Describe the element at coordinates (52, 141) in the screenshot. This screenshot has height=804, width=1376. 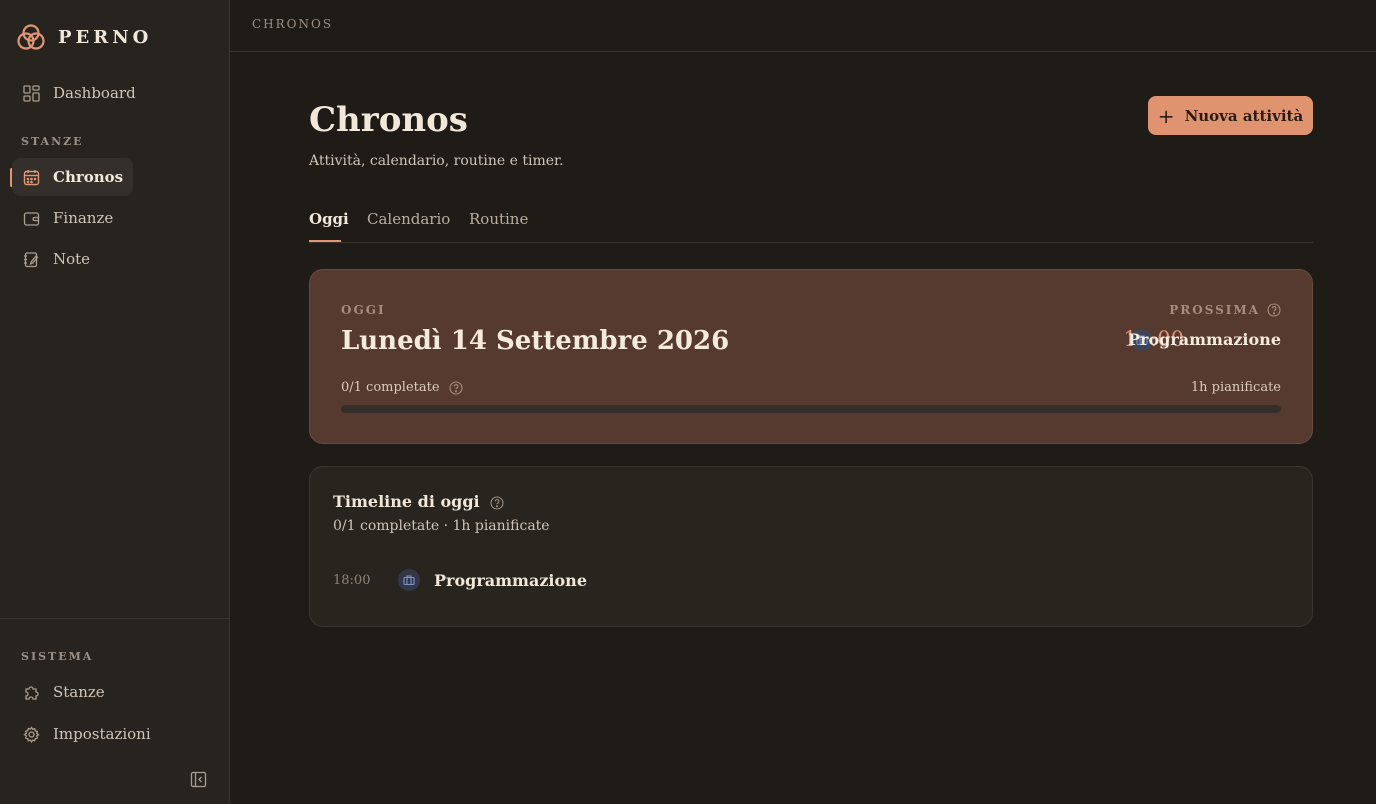
I see `section-label-rooms: STANZE` at that location.